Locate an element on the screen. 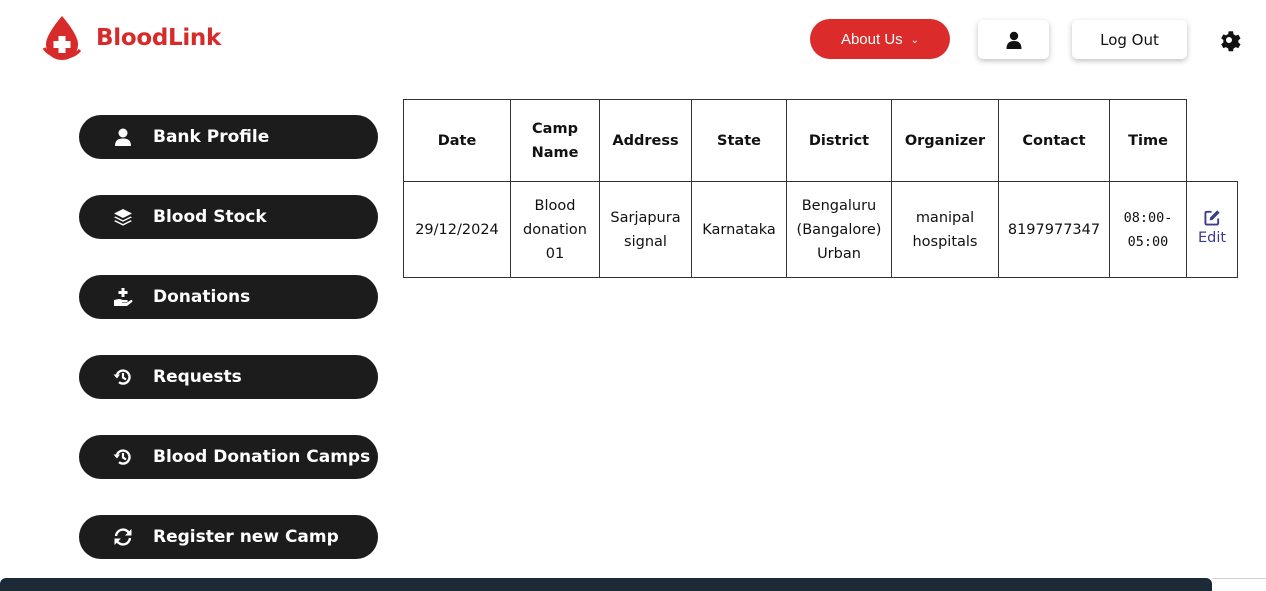 The image size is (1266, 591). hand-donate-icon is located at coordinates (123, 297).